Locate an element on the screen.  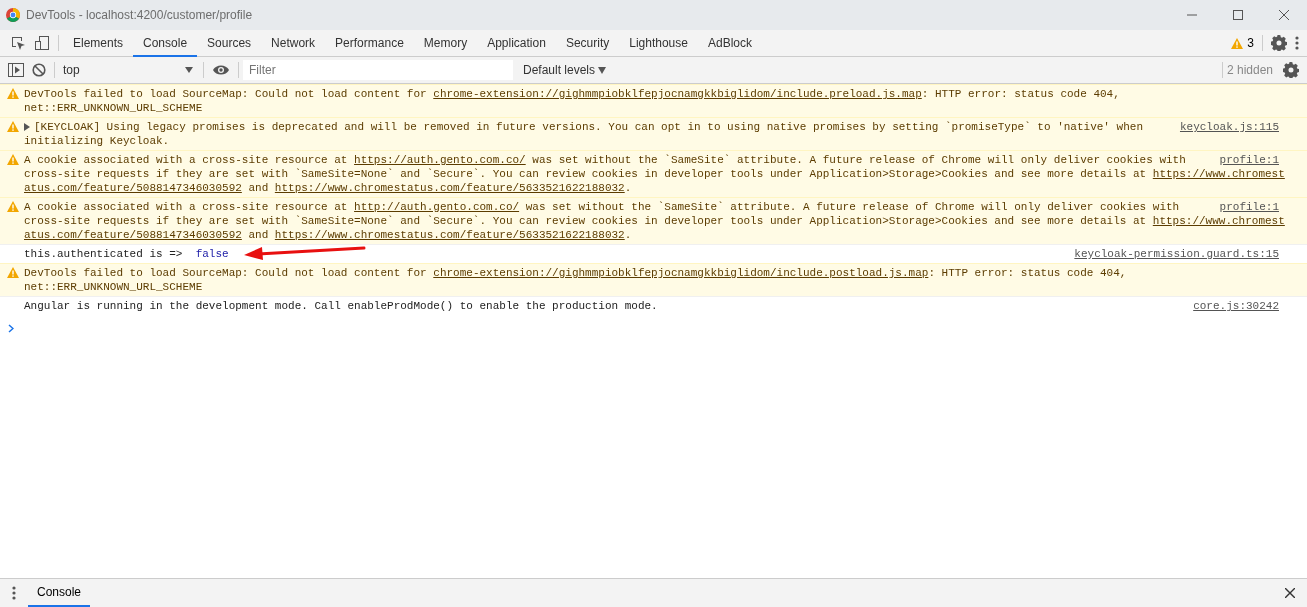
console-message: initializing Keycloak. is located at coordinates (97, 141).